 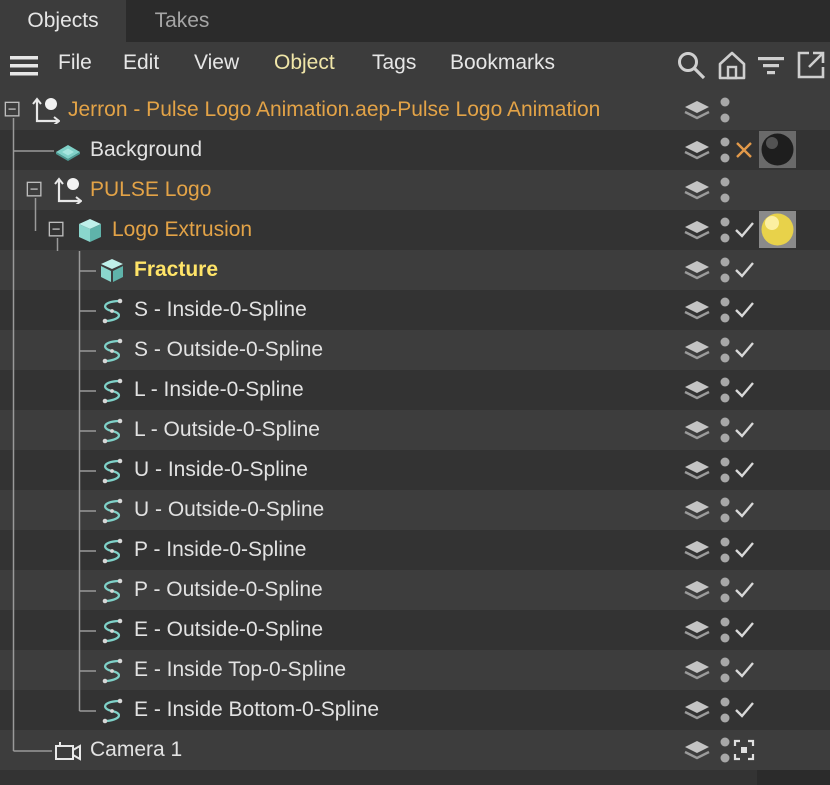 What do you see at coordinates (415, 270) in the screenshot?
I see `object-row: Fracture` at bounding box center [415, 270].